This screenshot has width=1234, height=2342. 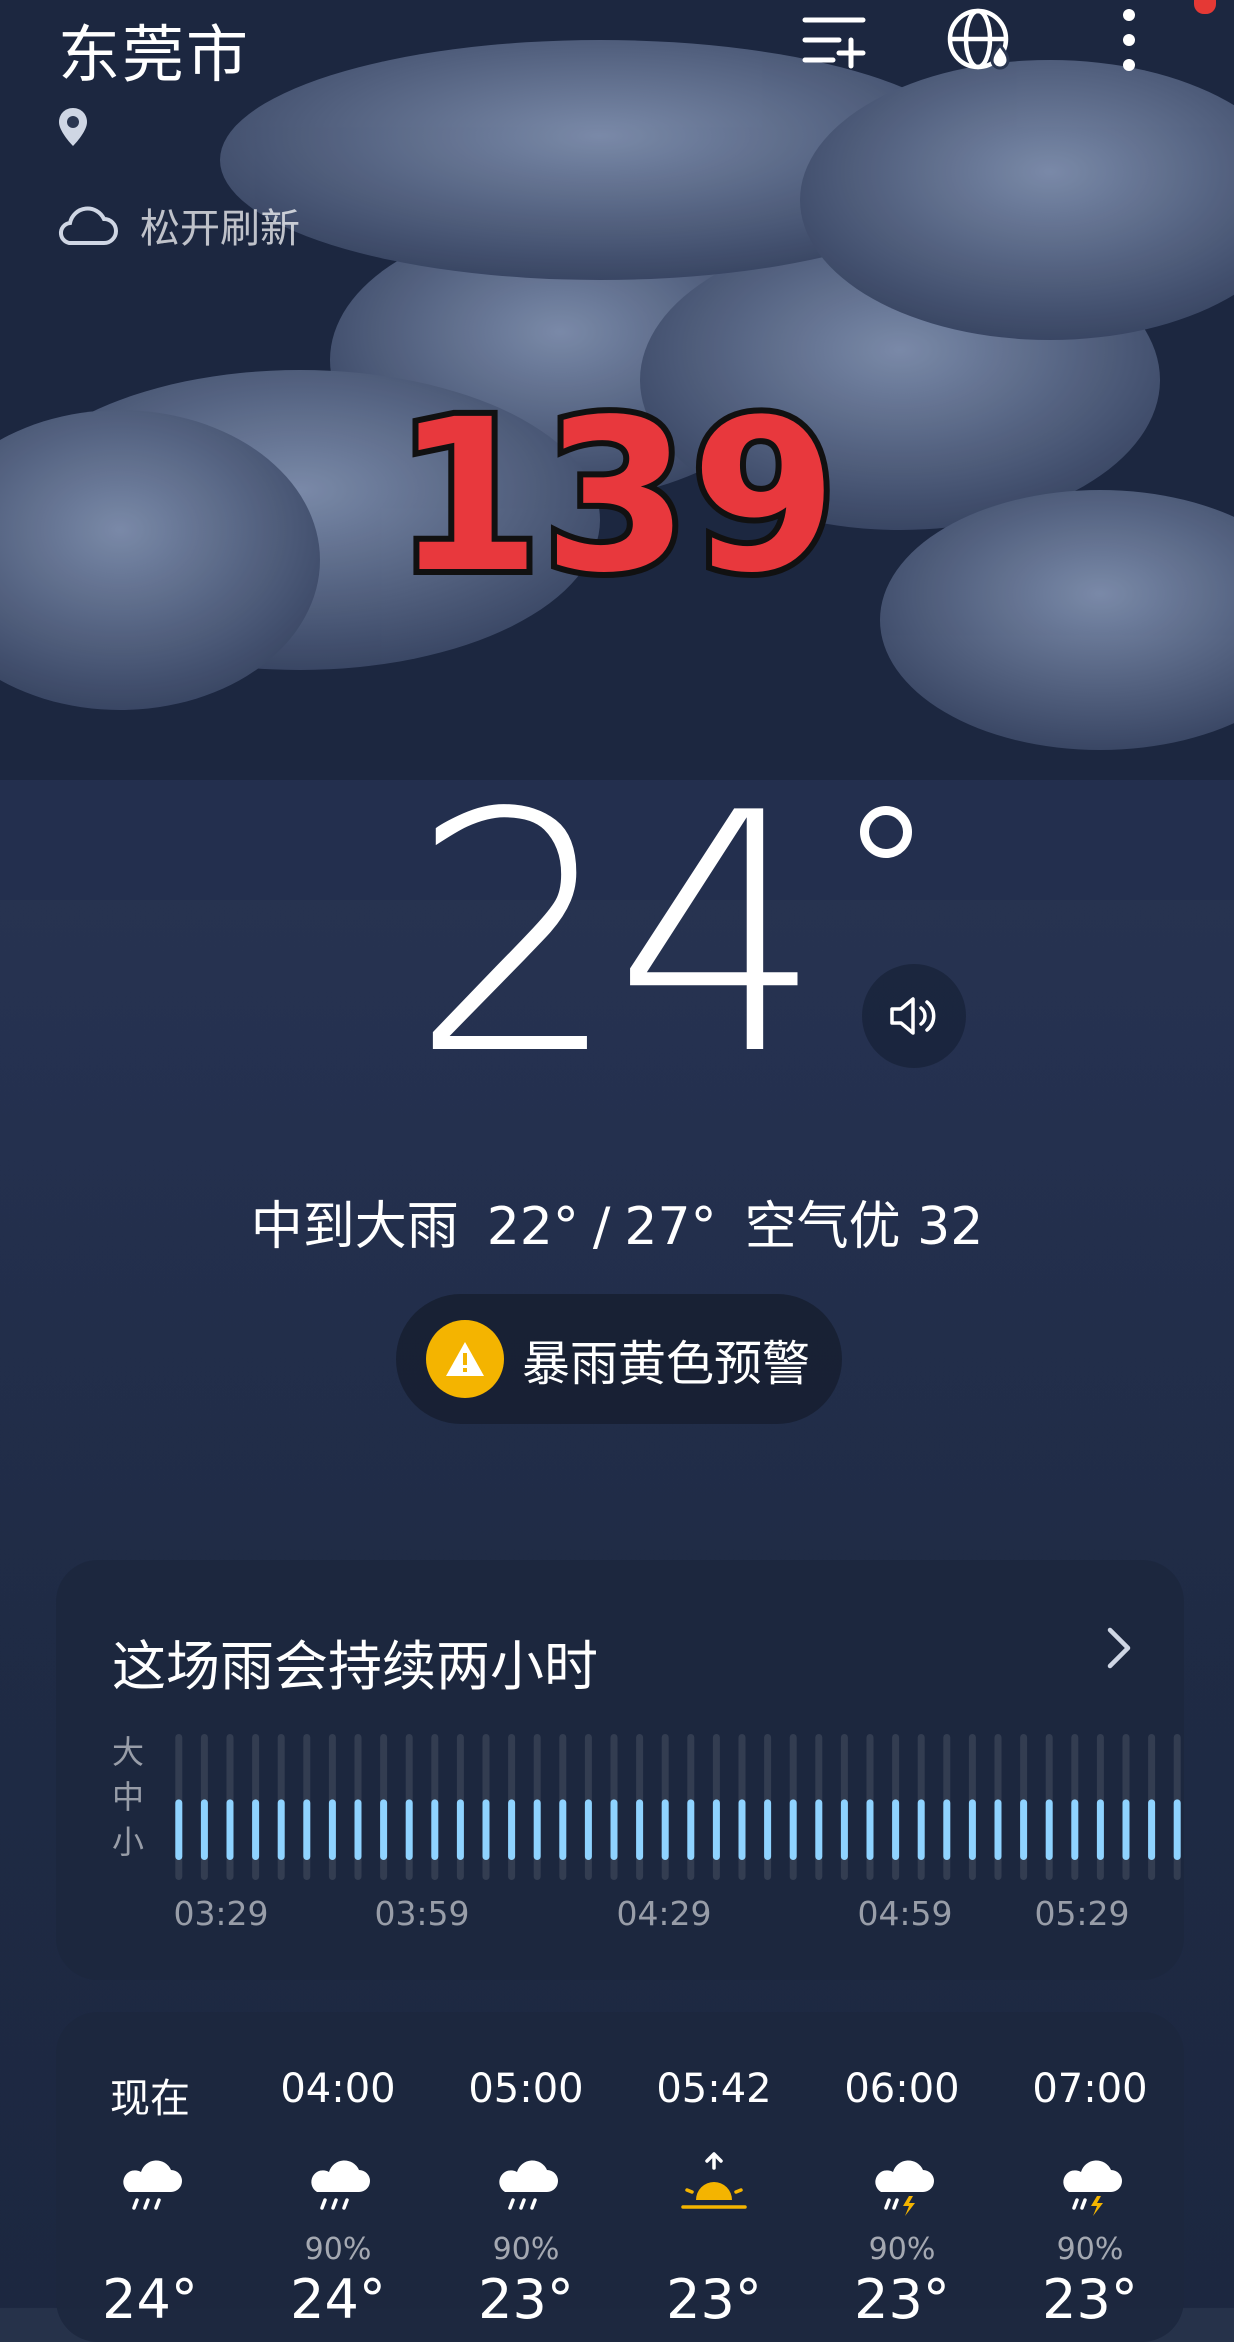 I want to click on weather-alert-pill: 暴雨黄色预警, so click(x=619, y=1359).